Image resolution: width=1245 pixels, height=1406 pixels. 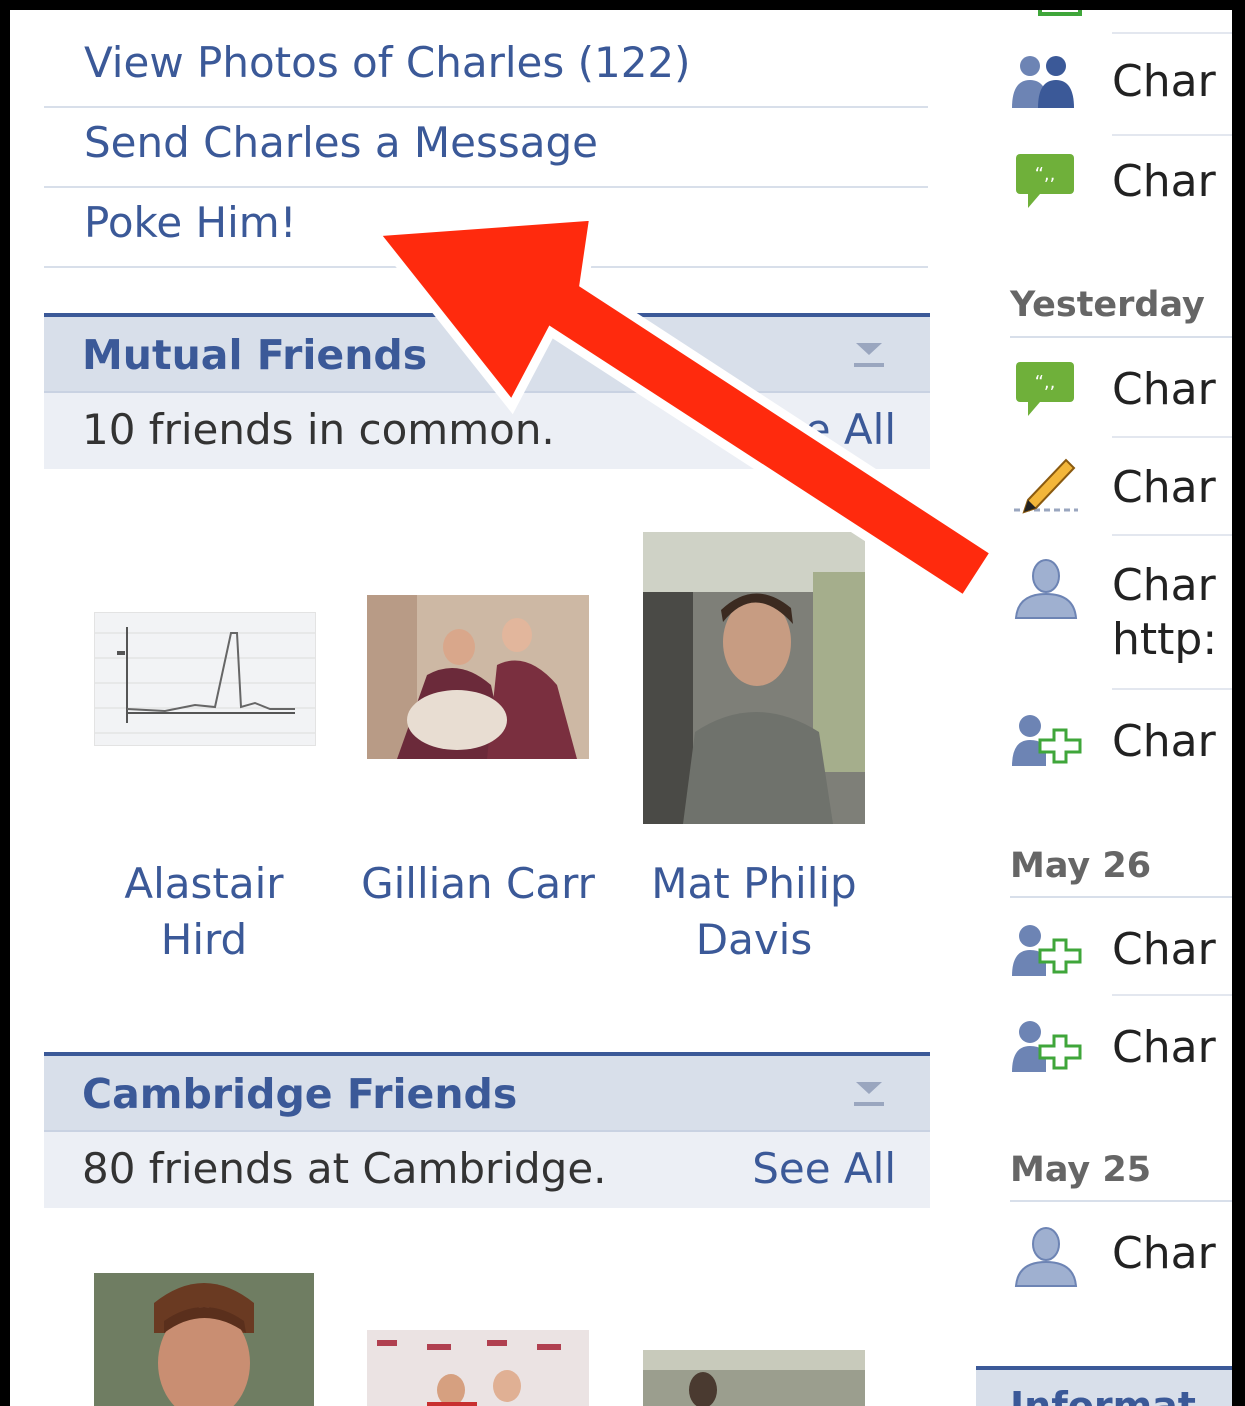 What do you see at coordinates (683, 409) in the screenshot?
I see `red-arrow-annotation` at bounding box center [683, 409].